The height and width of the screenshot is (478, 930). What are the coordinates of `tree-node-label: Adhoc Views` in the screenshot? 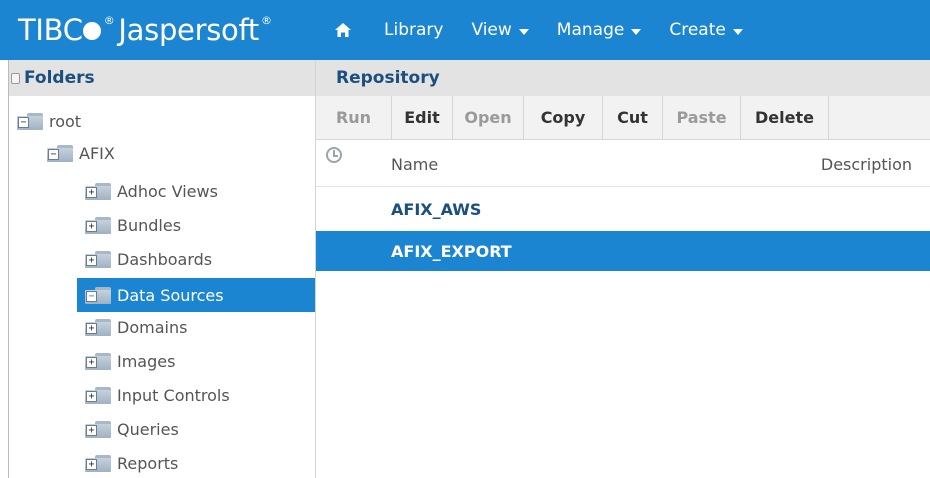 It's located at (167, 191).